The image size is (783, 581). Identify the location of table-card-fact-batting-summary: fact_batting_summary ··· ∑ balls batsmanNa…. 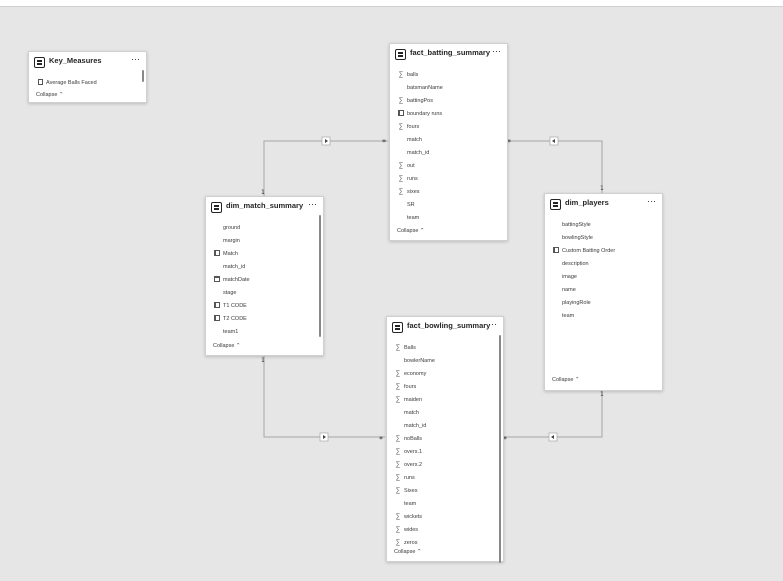
(448, 142).